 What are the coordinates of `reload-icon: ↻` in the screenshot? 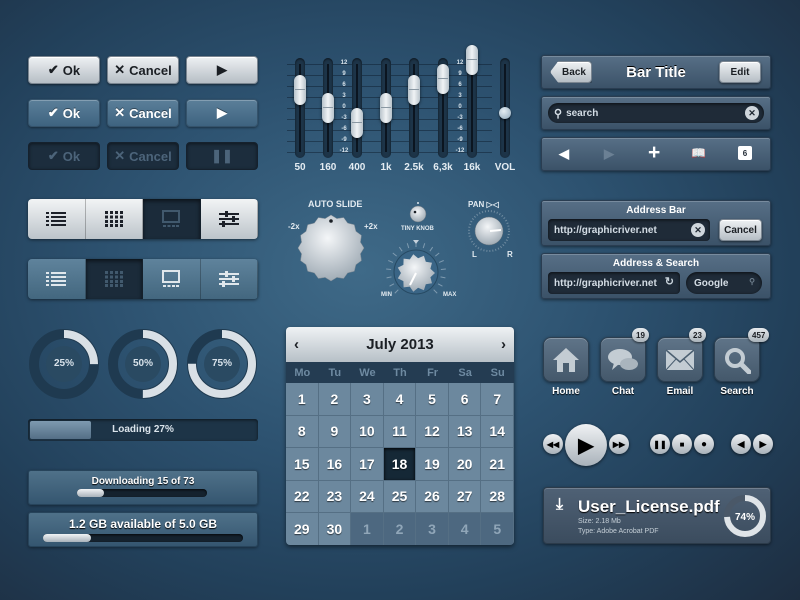 It's located at (669, 281).